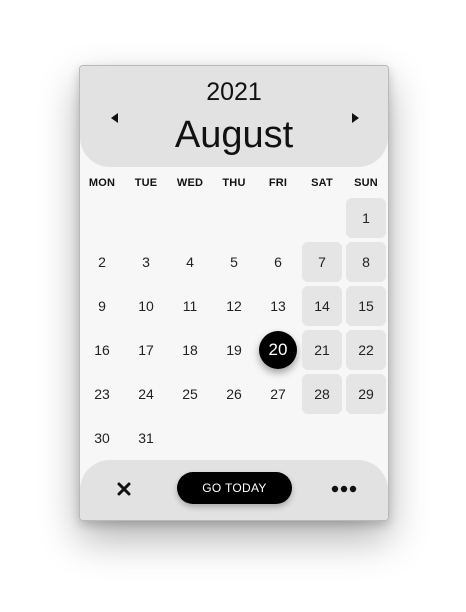  Describe the element at coordinates (278, 394) in the screenshot. I see `day-cell-27: 27` at that location.